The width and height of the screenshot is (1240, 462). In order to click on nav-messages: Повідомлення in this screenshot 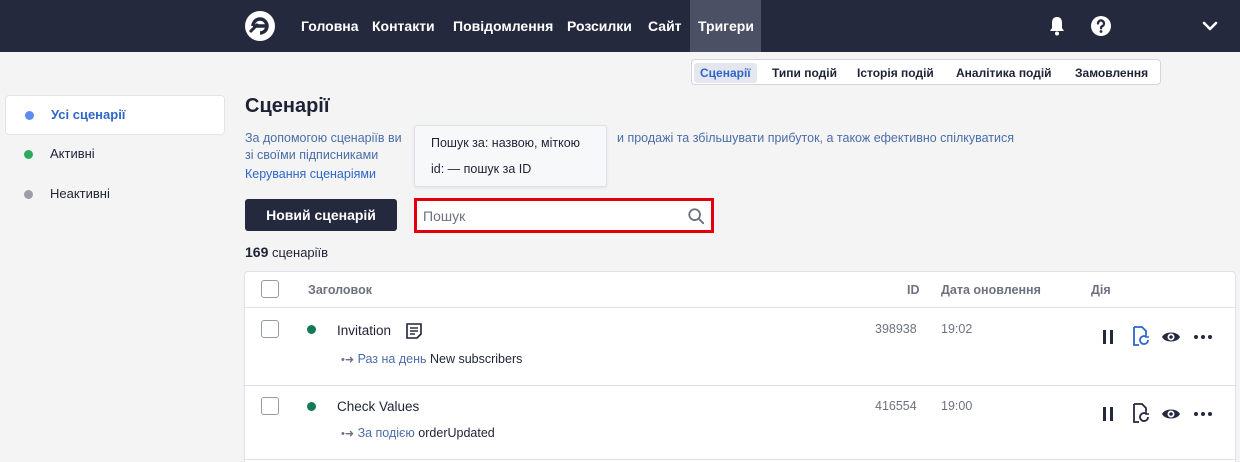, I will do `click(503, 26)`.